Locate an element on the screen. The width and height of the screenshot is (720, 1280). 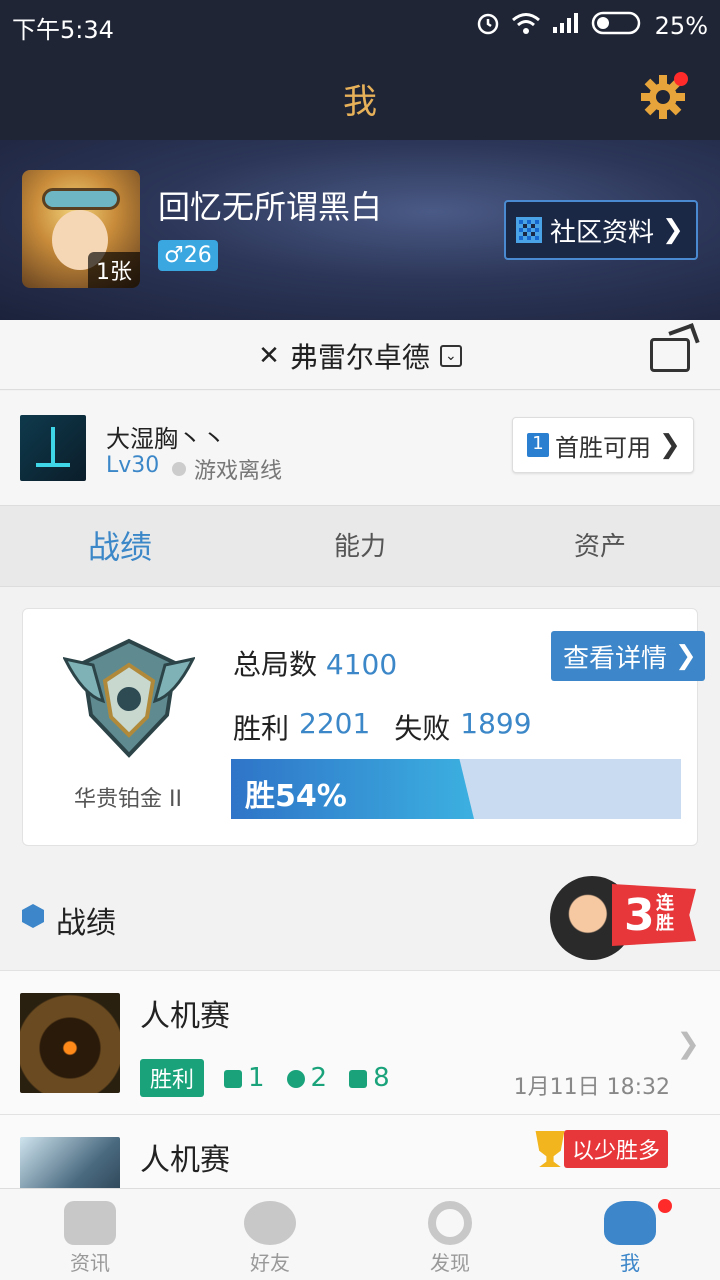
account-emblem is located at coordinates (53, 448).